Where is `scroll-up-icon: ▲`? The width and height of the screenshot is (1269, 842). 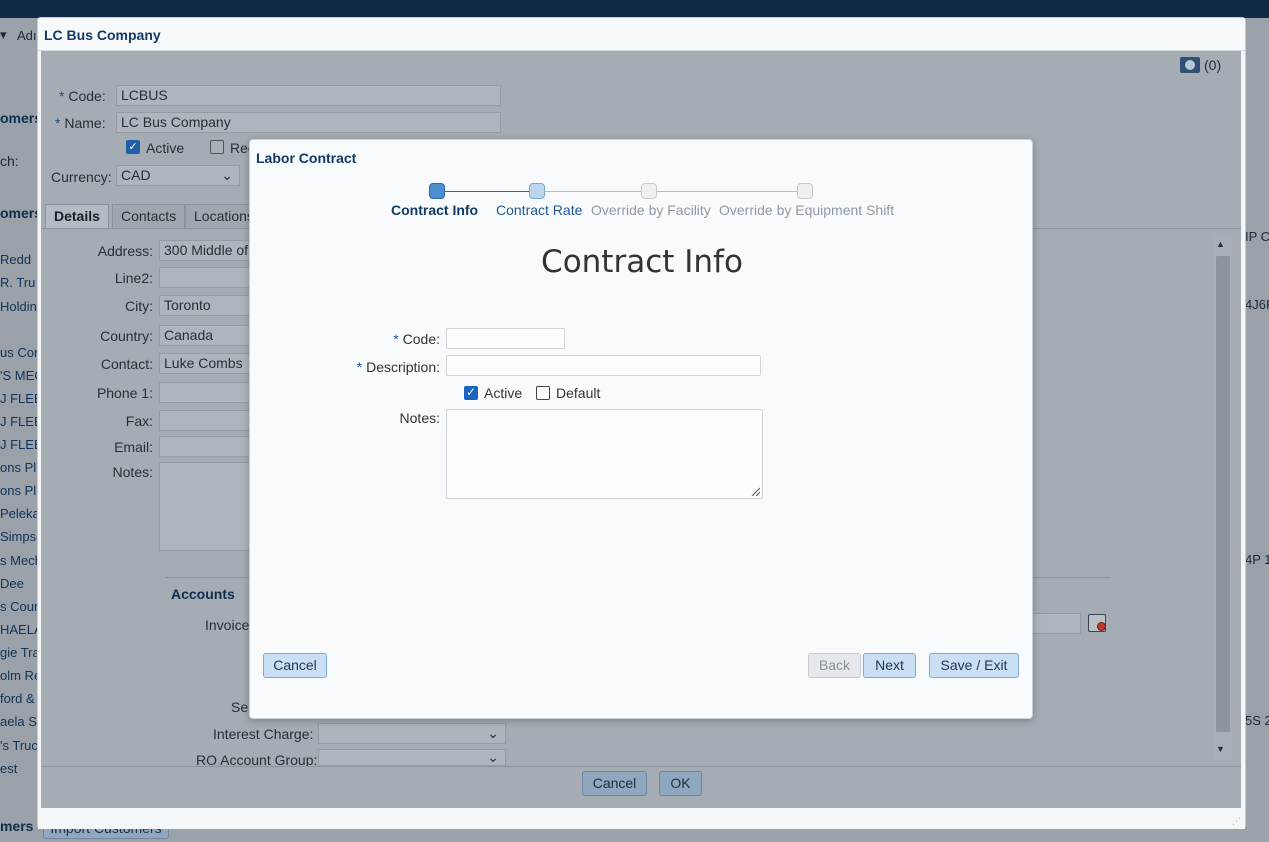
scroll-up-icon: ▲ is located at coordinates (1220, 244).